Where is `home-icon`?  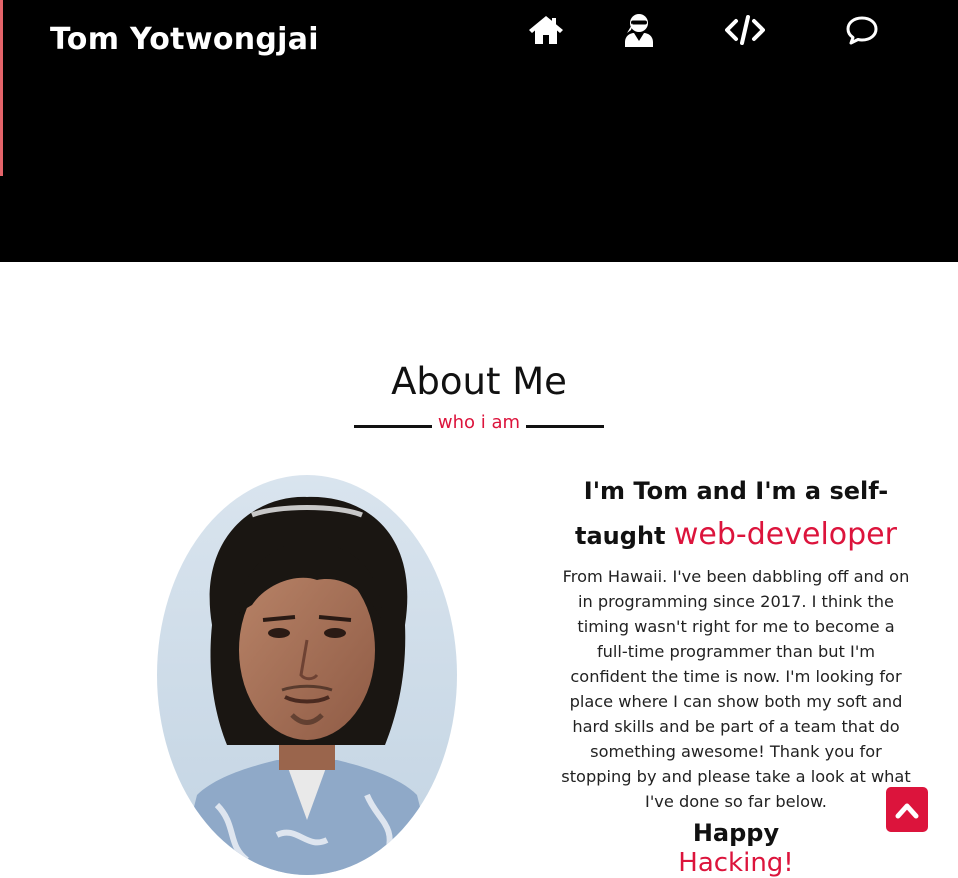
home-icon is located at coordinates (546, 30).